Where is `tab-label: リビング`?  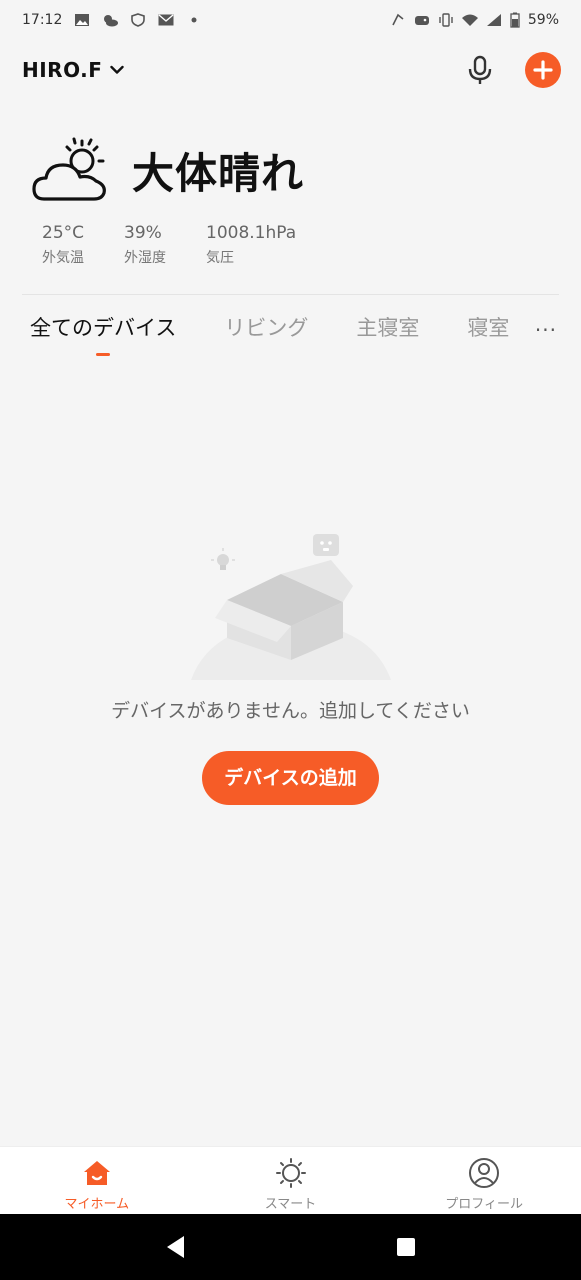
tab-label: リビング is located at coordinates (266, 328).